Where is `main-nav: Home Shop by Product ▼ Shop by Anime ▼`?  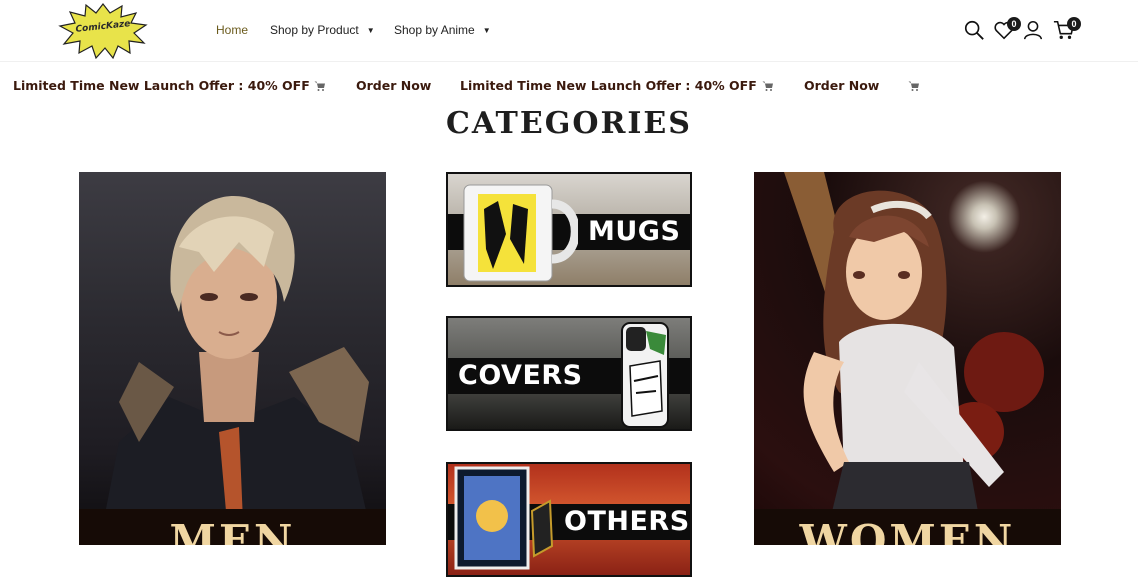 main-nav: Home Shop by Product ▼ Shop by Anime ▼ is located at coordinates (353, 30).